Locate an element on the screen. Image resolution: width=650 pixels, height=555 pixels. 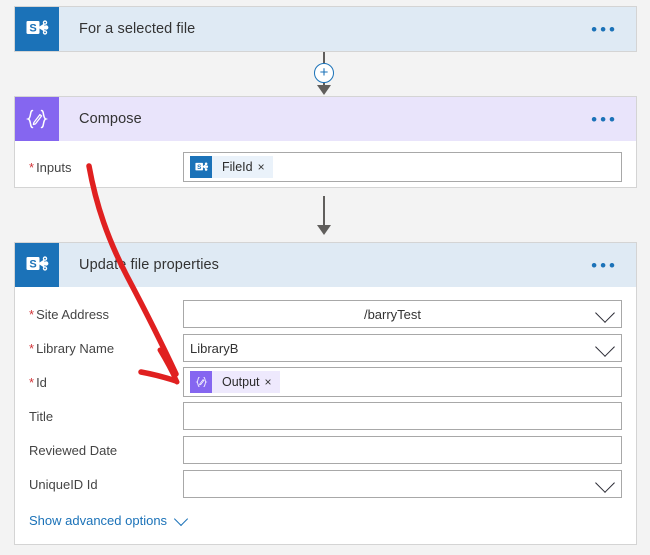
connector-line-upper is located at coordinates (324, 57).